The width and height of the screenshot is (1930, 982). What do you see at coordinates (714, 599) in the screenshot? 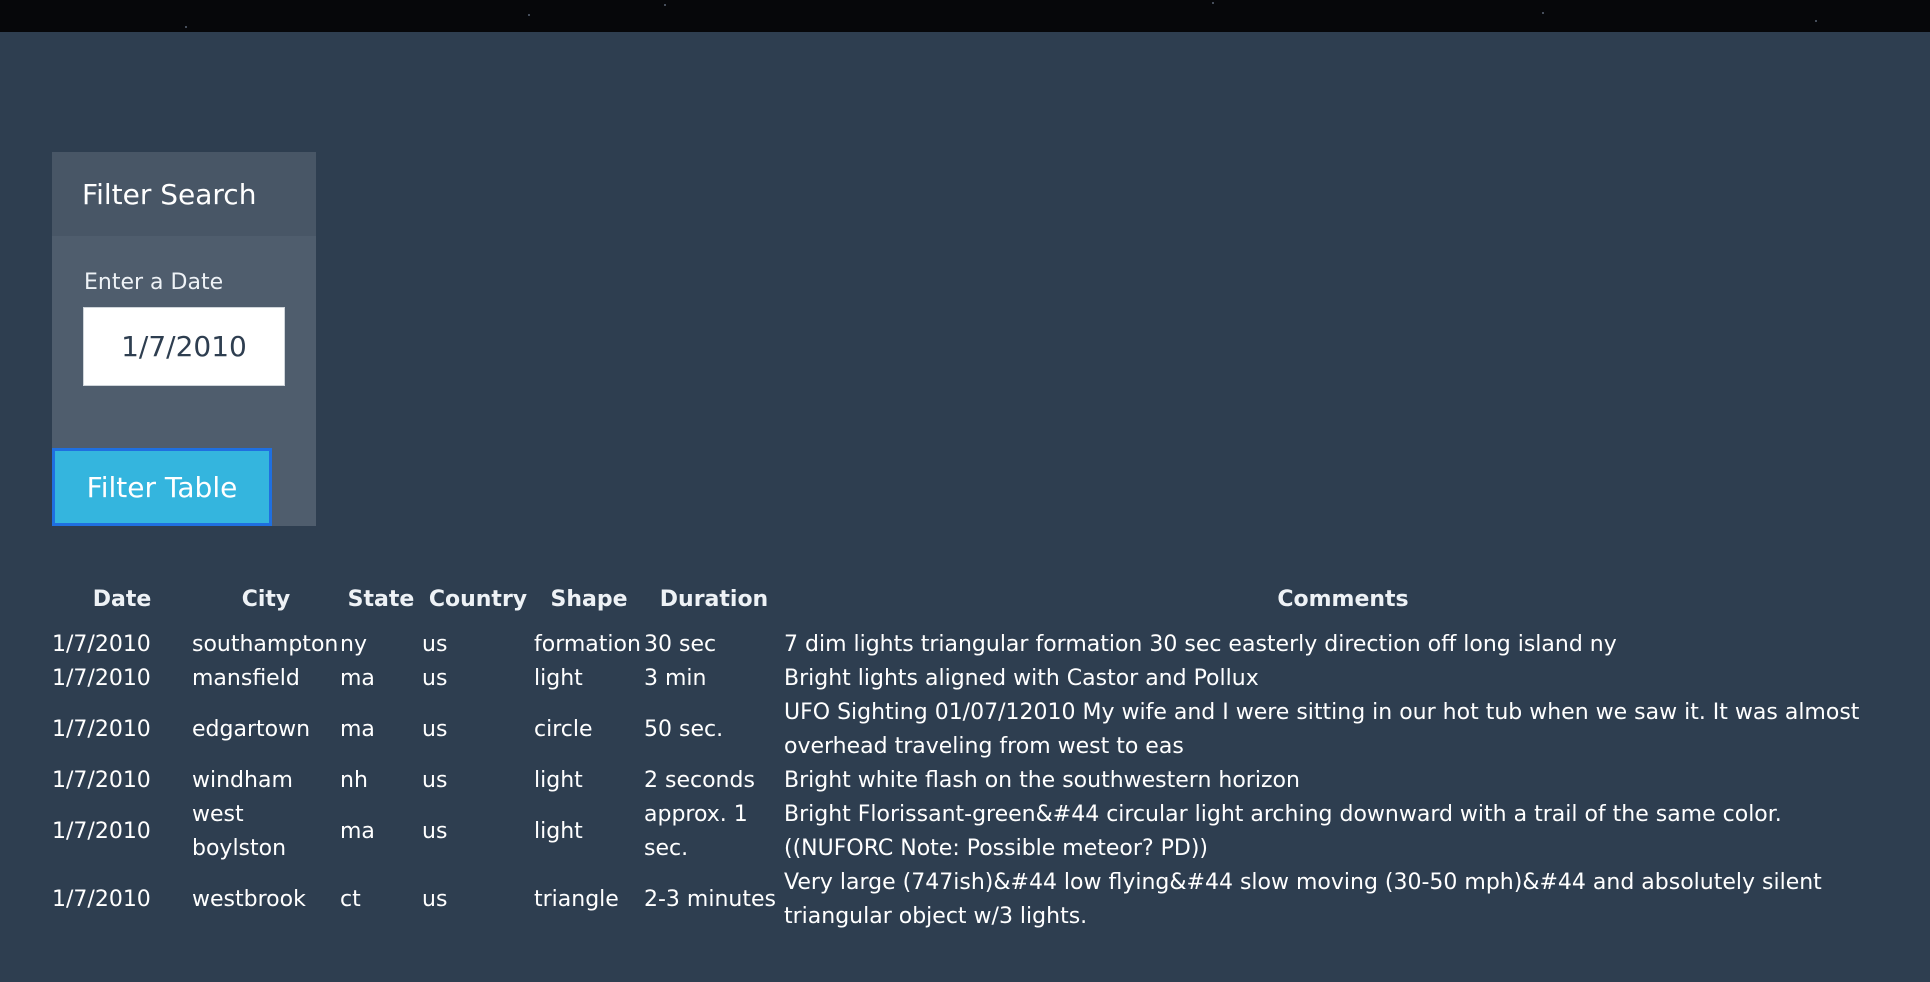
I see `column-header-duration: Duration` at bounding box center [714, 599].